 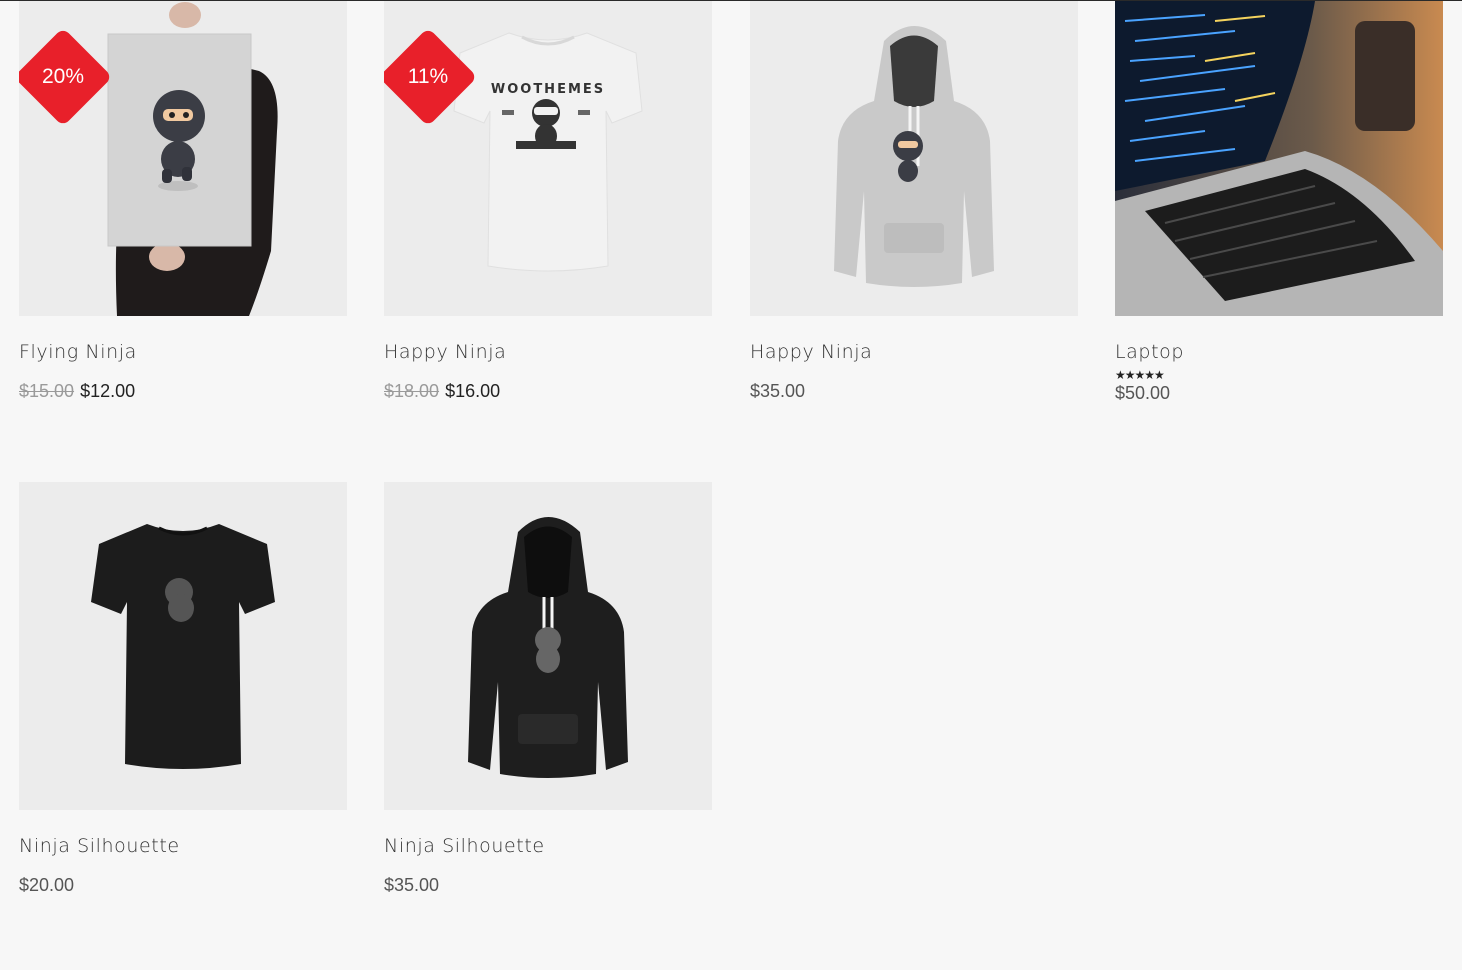 What do you see at coordinates (548, 89) in the screenshot?
I see `svg-text: WOOTHEMES` at bounding box center [548, 89].